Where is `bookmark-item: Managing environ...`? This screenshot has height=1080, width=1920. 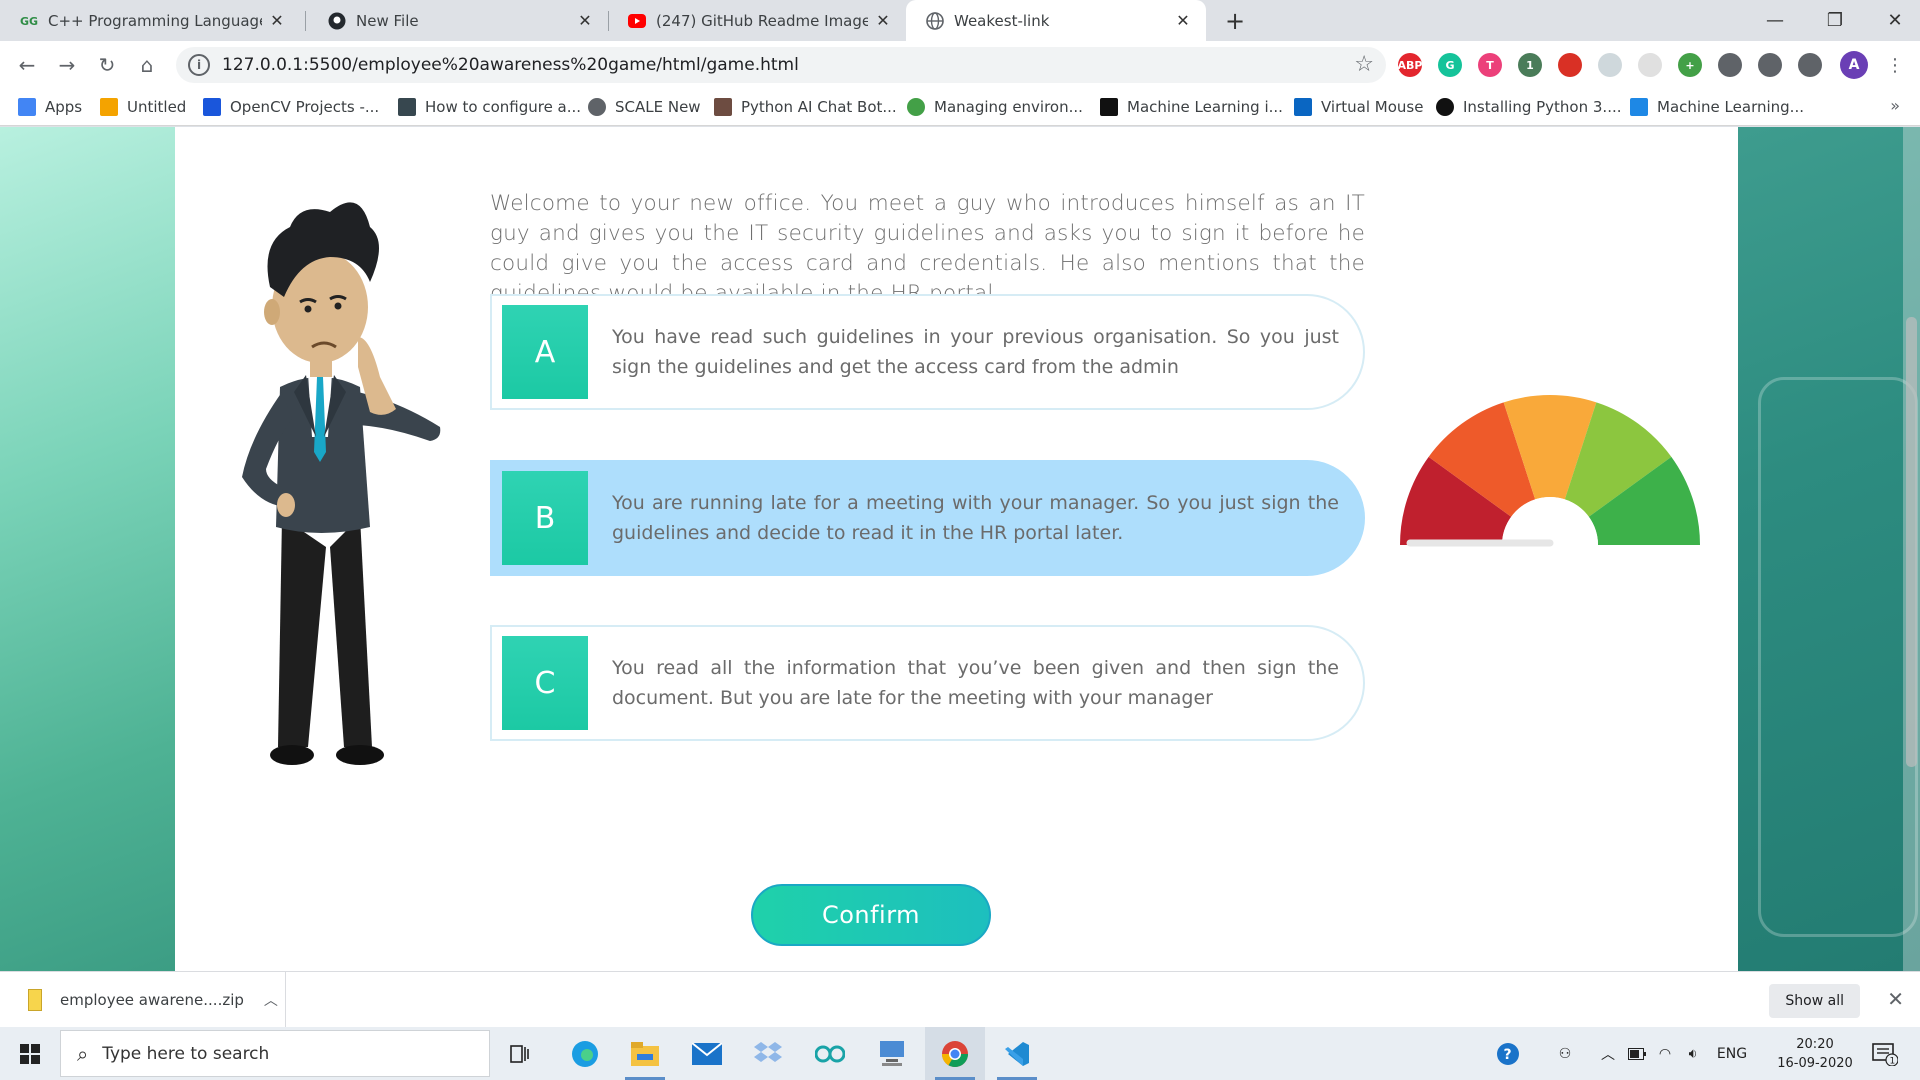 bookmark-item: Managing environ... is located at coordinates (995, 107).